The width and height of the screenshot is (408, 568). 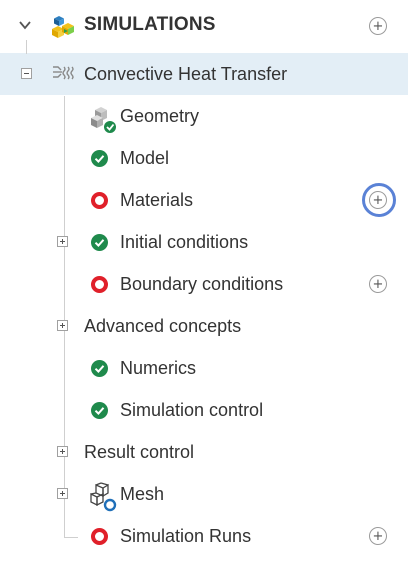 What do you see at coordinates (142, 494) in the screenshot?
I see `tree-item-label: Mesh` at bounding box center [142, 494].